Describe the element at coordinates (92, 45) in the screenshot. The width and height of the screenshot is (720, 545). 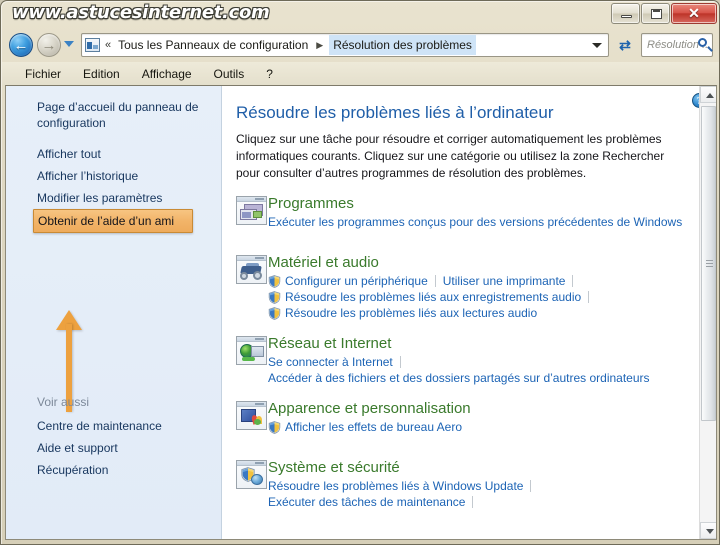
I see `control-panel-icon` at that location.